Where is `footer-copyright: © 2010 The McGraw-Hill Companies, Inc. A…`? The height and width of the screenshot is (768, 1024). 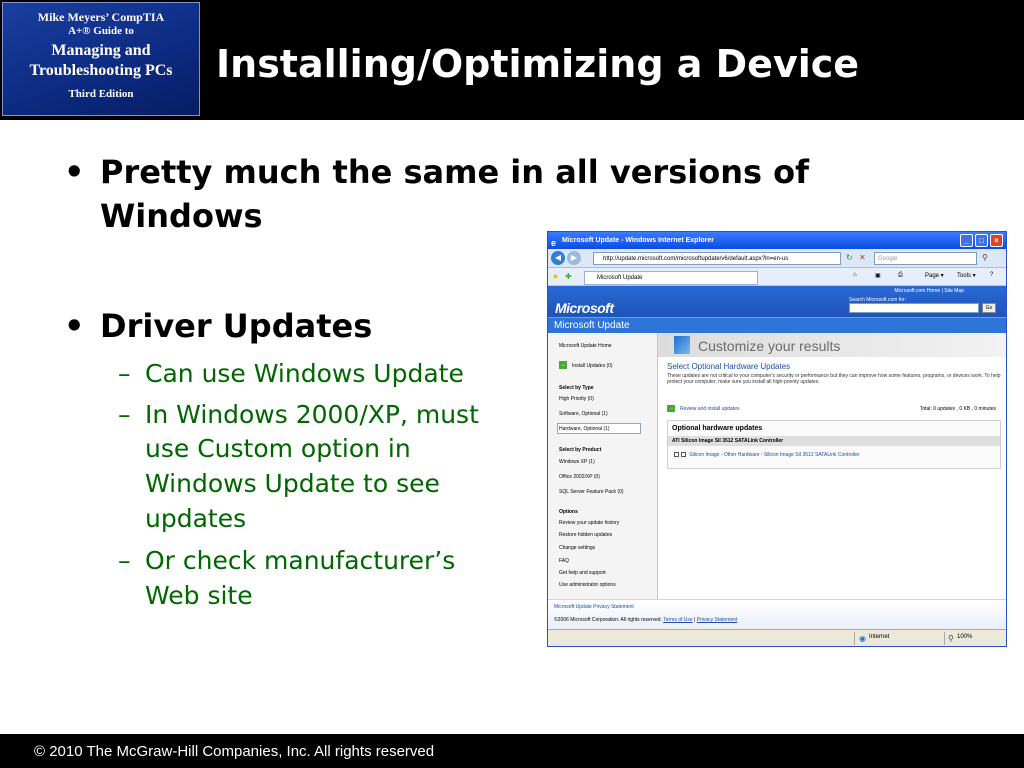
footer-copyright: © 2010 The McGraw-Hill Companies, Inc. A… is located at coordinates (234, 751).